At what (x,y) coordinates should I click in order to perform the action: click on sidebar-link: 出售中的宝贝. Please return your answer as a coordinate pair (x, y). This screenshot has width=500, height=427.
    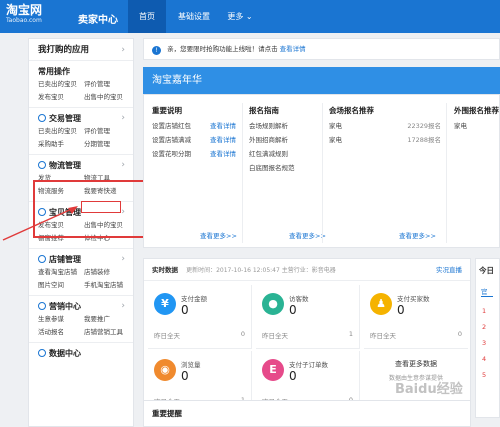
    Looking at the image, I should click on (107, 97).